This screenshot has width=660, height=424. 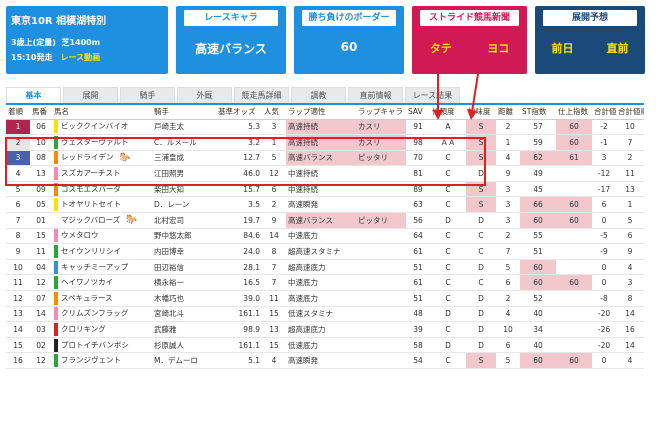 What do you see at coordinates (418, 142) in the screenshot?
I see `cell-sav: 98` at bounding box center [418, 142].